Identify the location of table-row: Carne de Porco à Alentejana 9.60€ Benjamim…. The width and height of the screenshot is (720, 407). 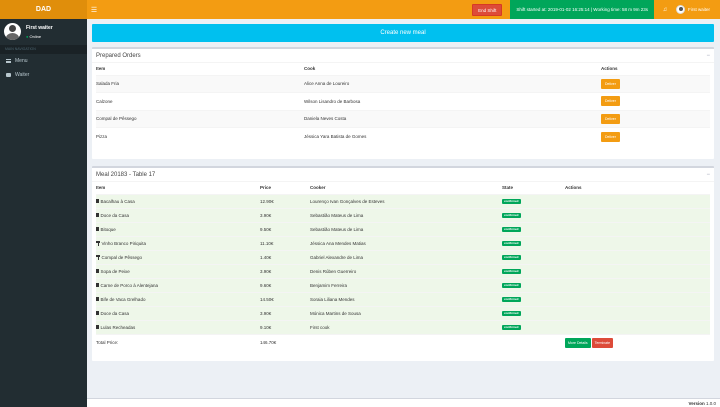
(403, 284).